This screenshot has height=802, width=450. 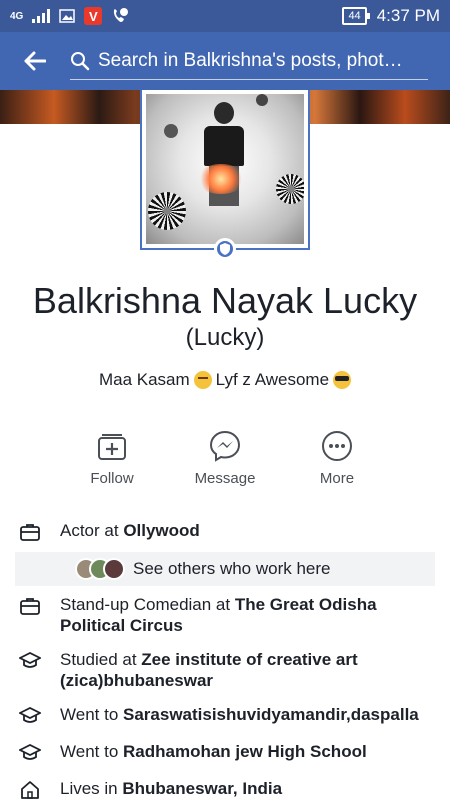 I want to click on call-icon, so click(x=121, y=15).